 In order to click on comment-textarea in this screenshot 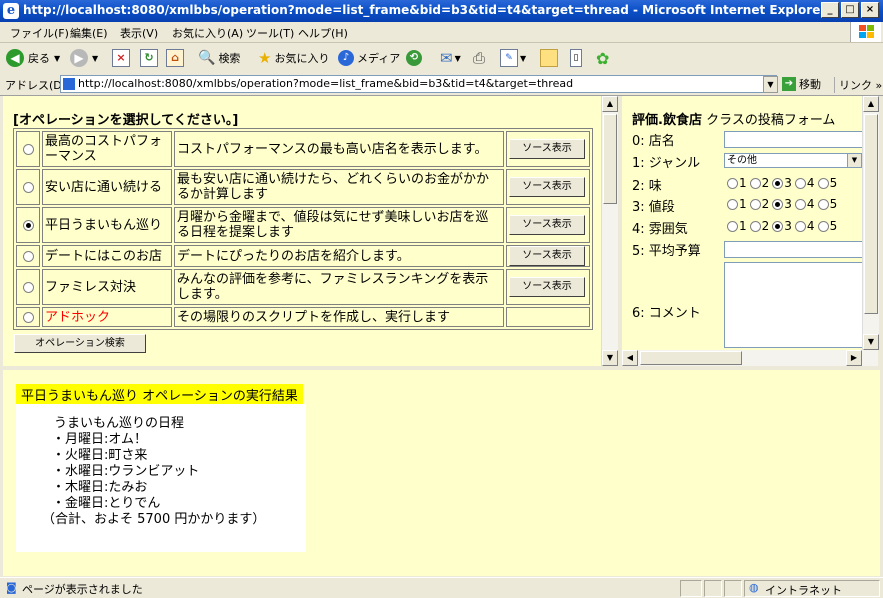, I will do `click(793, 305)`.